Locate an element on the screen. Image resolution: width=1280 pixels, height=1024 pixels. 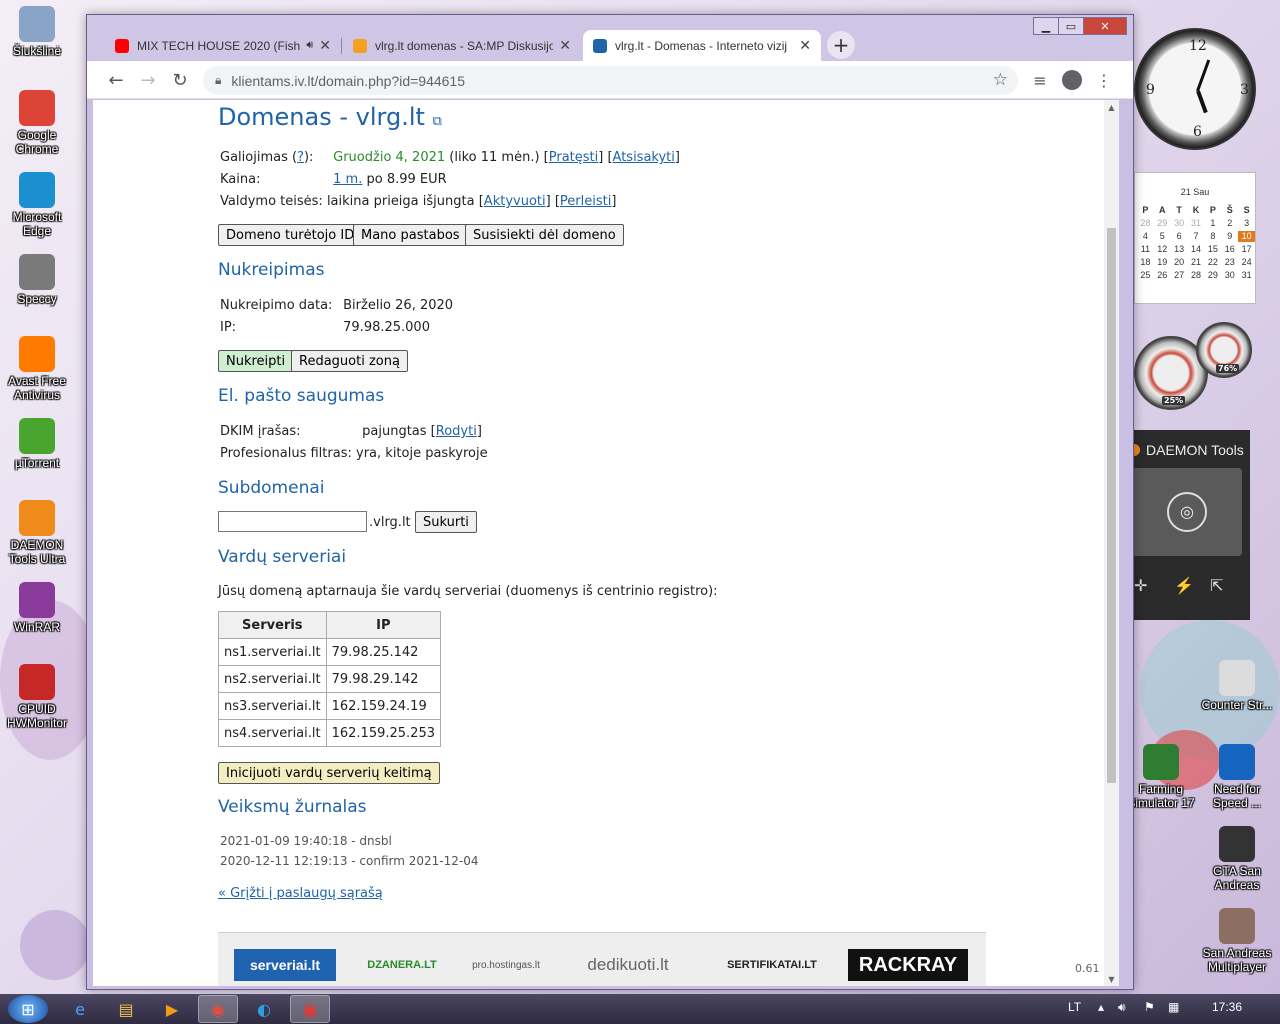
period-link: 1 m. is located at coordinates (347, 179).